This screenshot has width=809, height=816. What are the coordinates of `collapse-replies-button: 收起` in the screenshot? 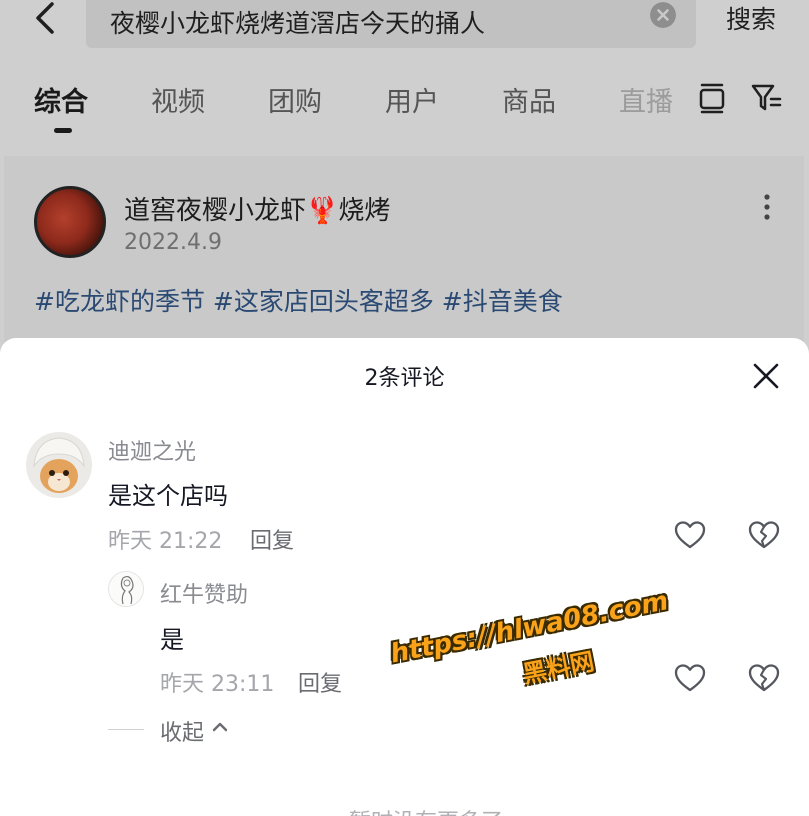 It's located at (182, 731).